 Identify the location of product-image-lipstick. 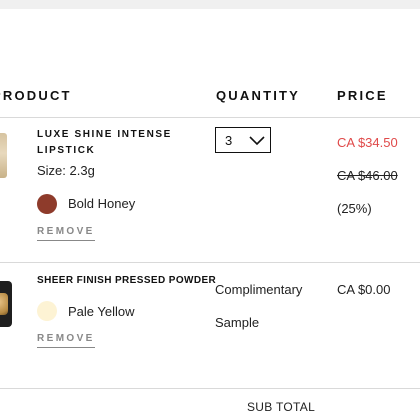
(3, 155).